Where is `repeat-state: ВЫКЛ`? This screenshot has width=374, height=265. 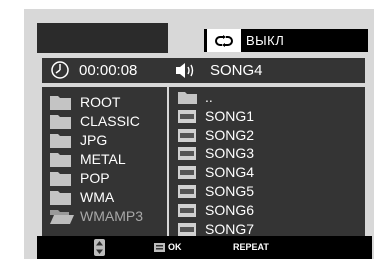 repeat-state: ВЫКЛ is located at coordinates (265, 40).